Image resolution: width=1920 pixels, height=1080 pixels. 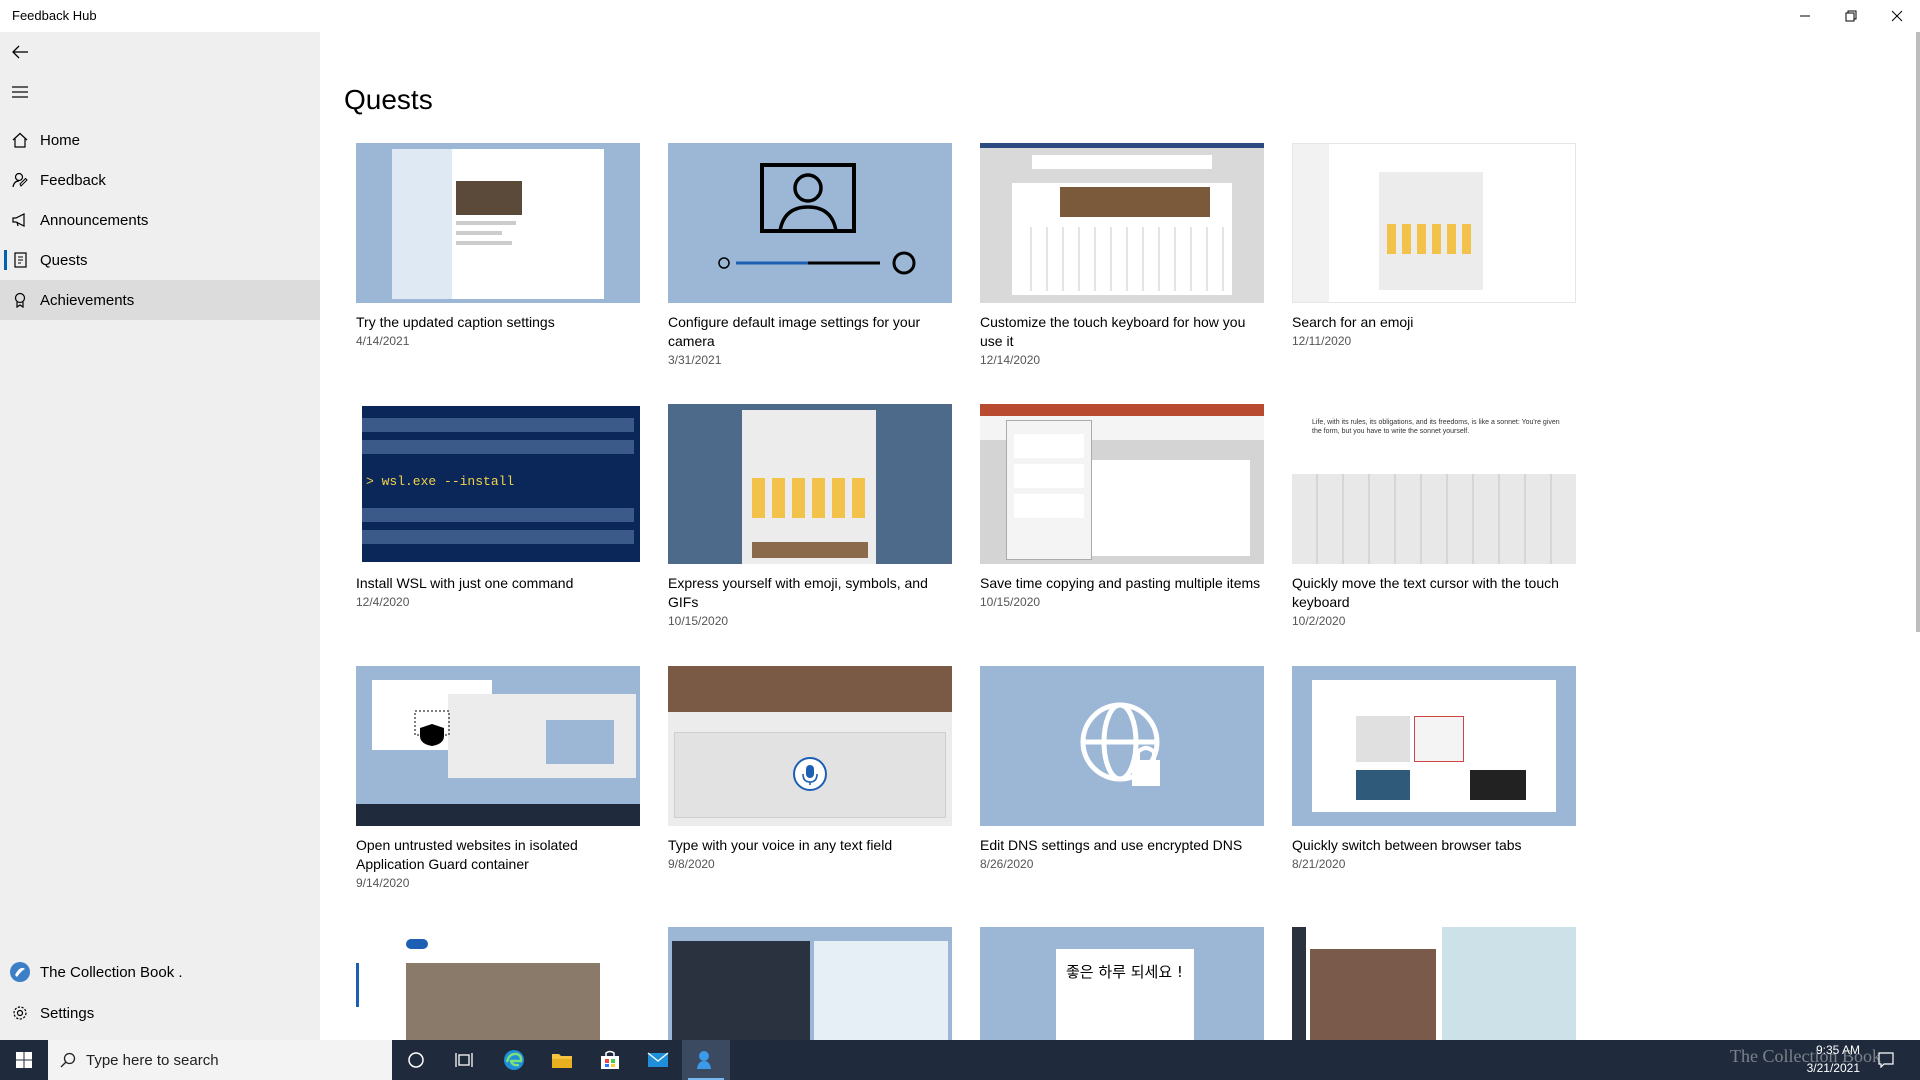 What do you see at coordinates (20, 220) in the screenshot?
I see `megaphone-icon` at bounding box center [20, 220].